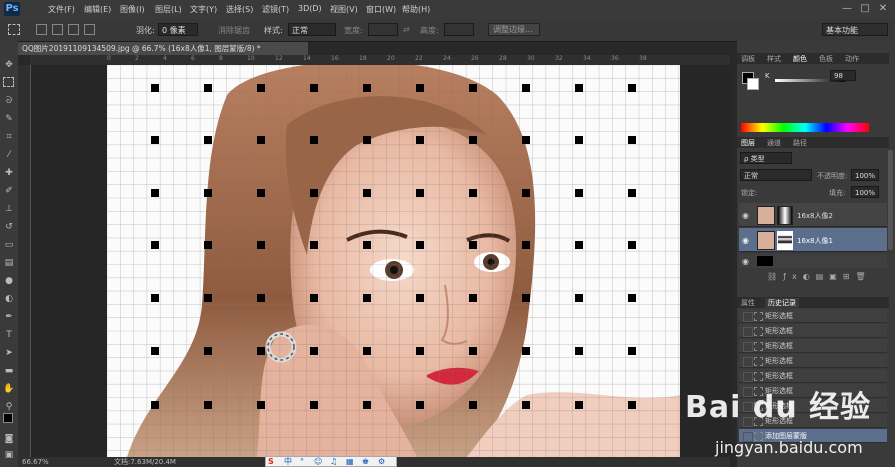 Image resolution: width=895 pixels, height=467 pixels. I want to click on layer-row-background: ◉, so click(813, 261).